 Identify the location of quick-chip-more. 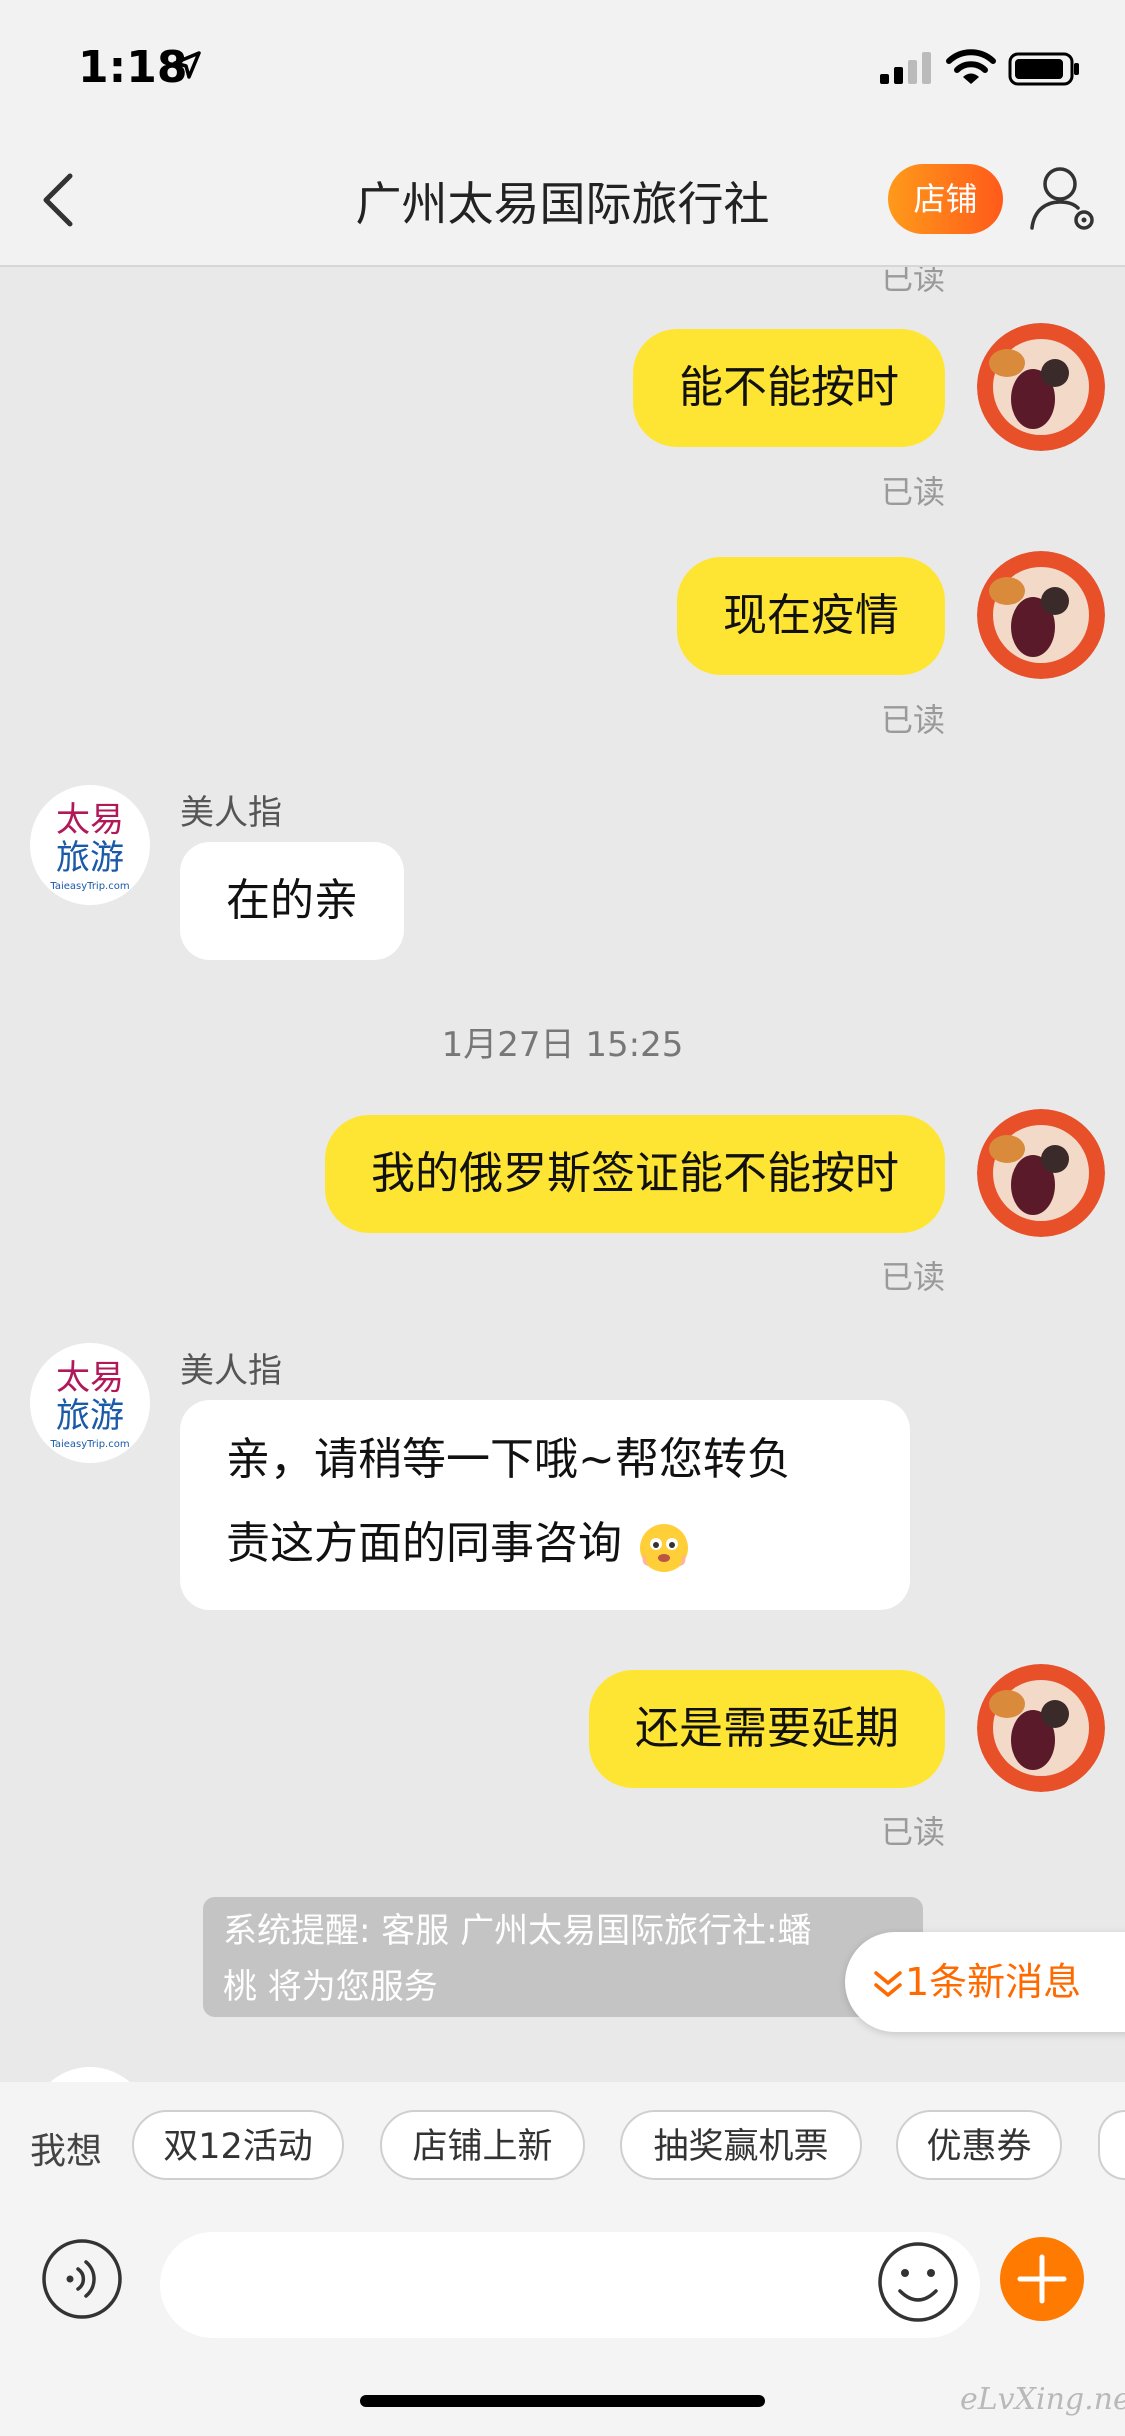
(1111, 2145).